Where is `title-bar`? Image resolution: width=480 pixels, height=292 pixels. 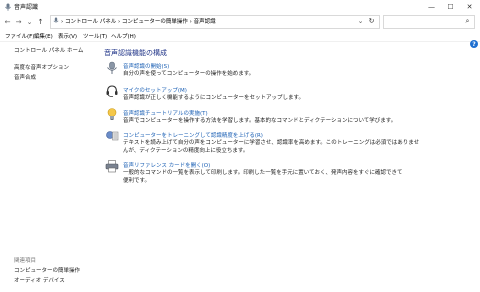
title-bar is located at coordinates (240, 7).